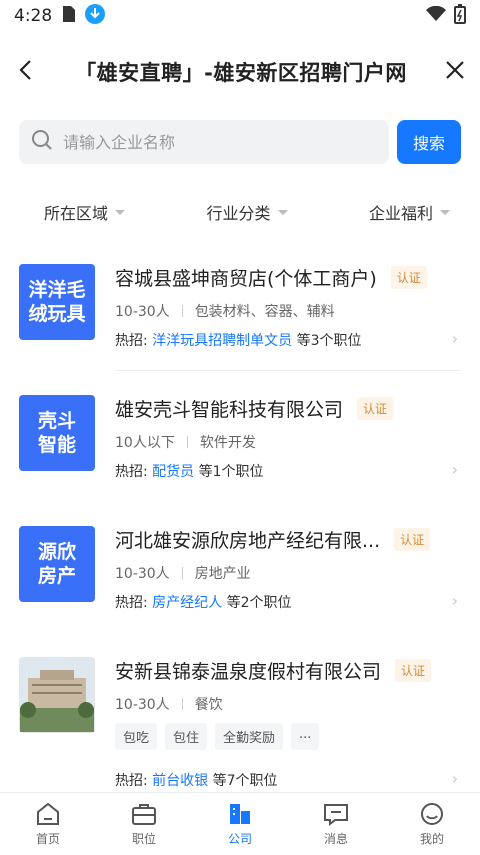 This screenshot has width=480, height=855. Describe the element at coordinates (57, 302) in the screenshot. I see `company-logo: 洋洋毛 绒玩具` at that location.